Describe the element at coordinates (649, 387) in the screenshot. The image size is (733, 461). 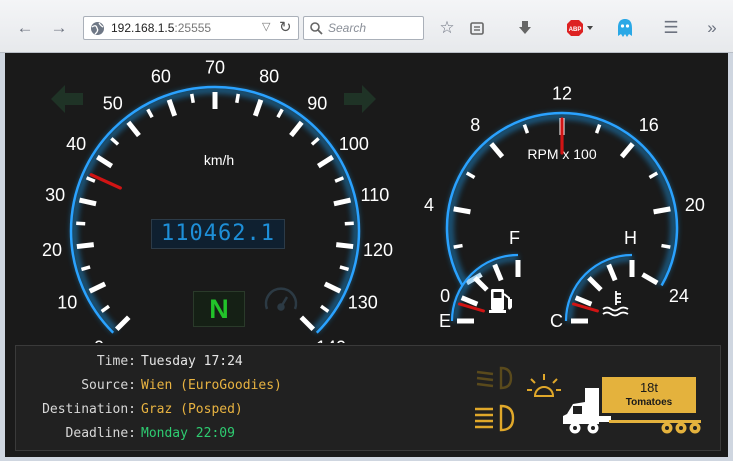
I see `cargo-weight: 18t` at that location.